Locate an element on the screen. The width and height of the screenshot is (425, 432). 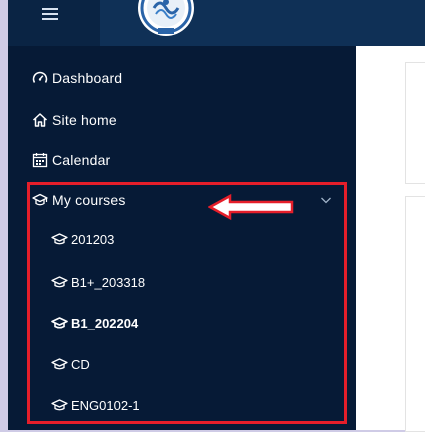
chevron-down-icon is located at coordinates (326, 200).